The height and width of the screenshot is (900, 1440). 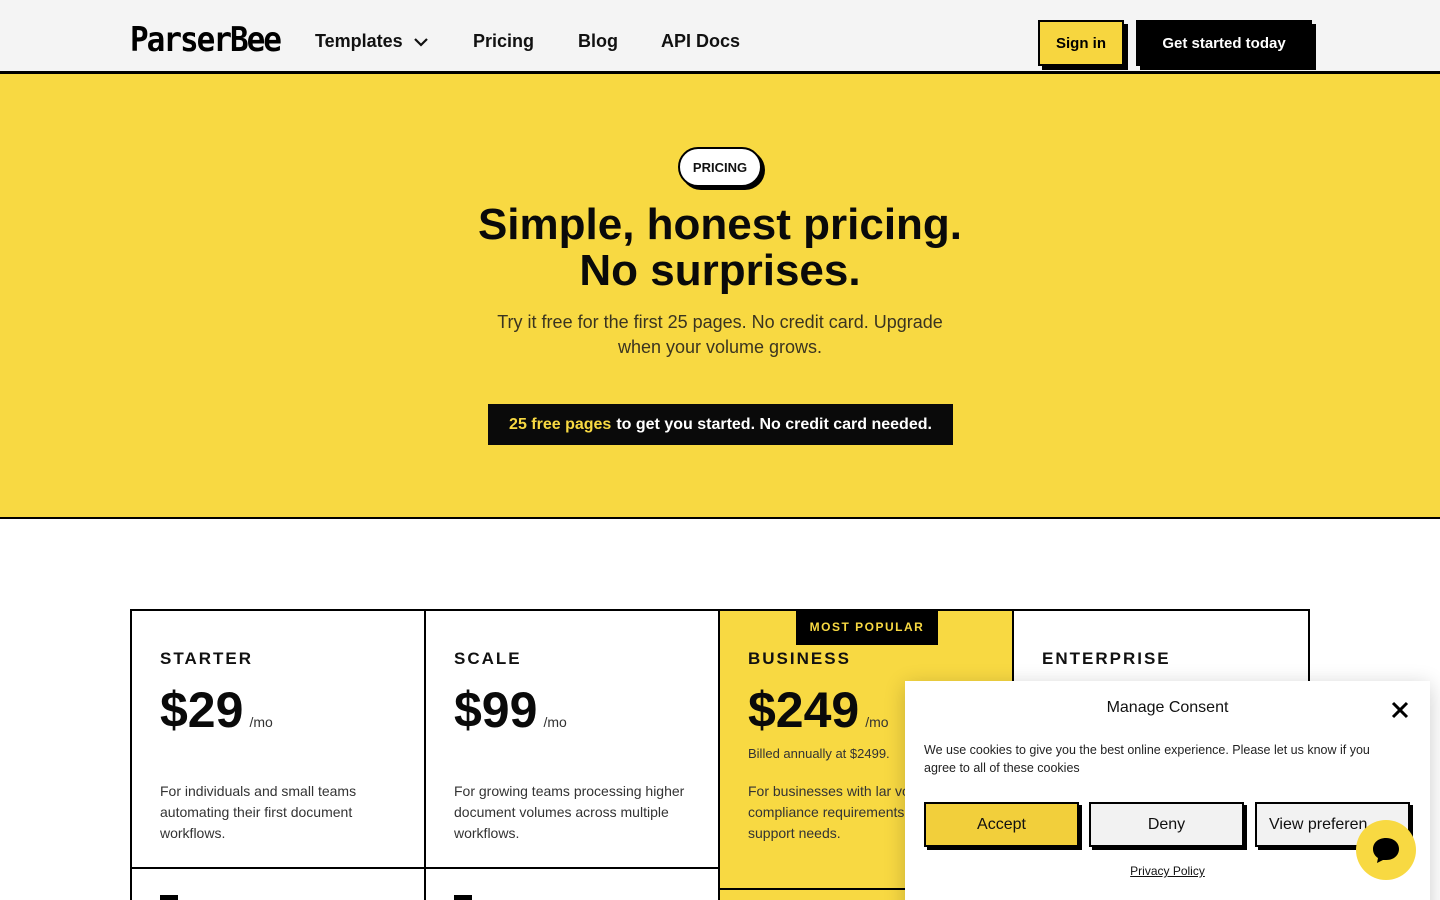 What do you see at coordinates (720, 270) in the screenshot?
I see `title-line-2: No surprises.` at bounding box center [720, 270].